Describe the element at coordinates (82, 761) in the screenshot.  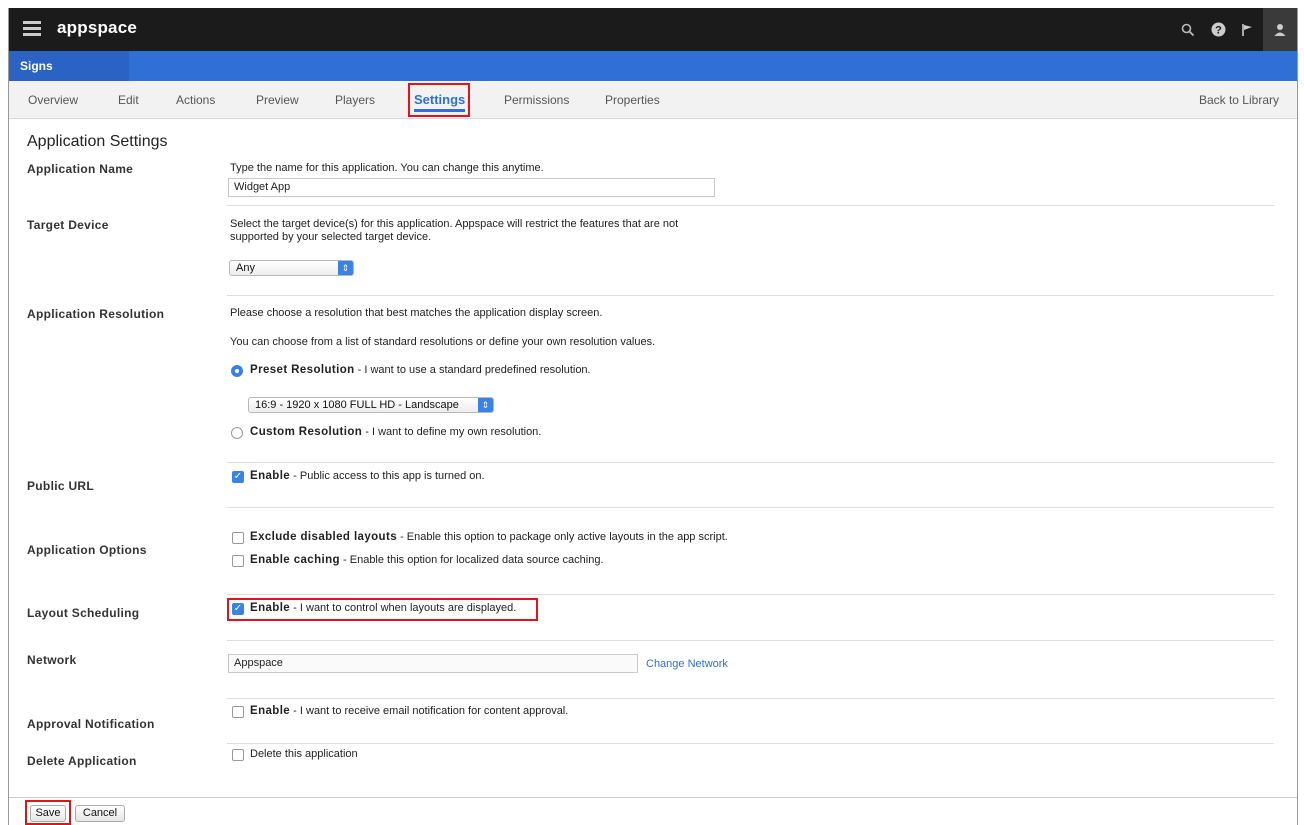
I see `delete-app-label: Delete Application` at that location.